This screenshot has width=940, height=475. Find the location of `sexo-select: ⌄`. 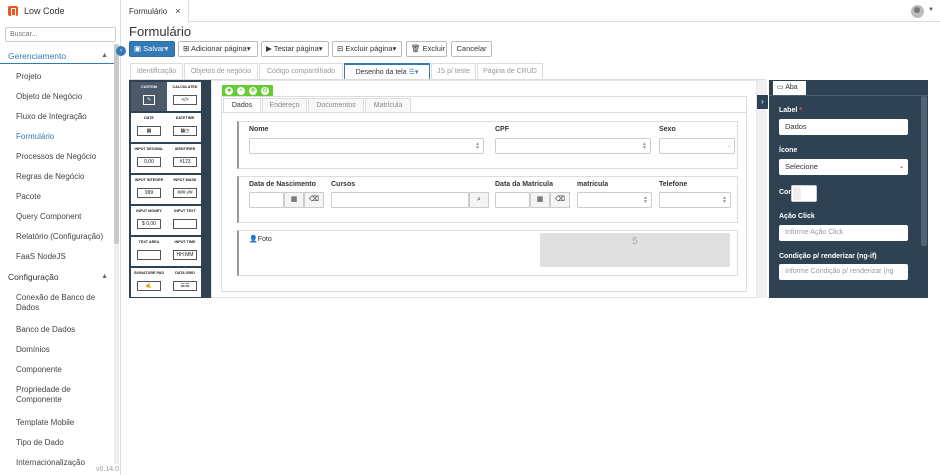

sexo-select: ⌄ is located at coordinates (697, 146).